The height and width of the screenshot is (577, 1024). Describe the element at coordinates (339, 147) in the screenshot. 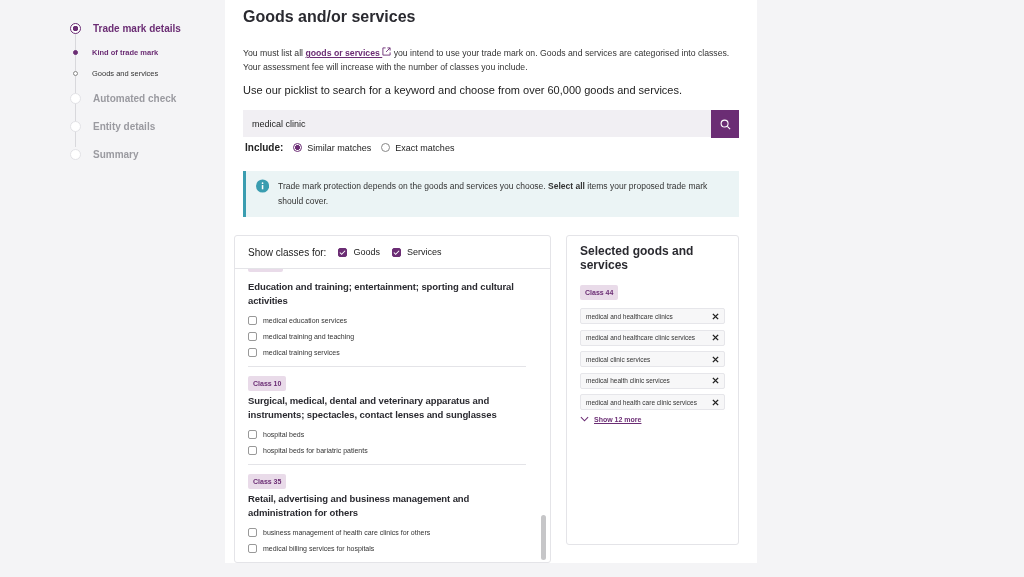

I see `radio-label: Similar matches` at that location.